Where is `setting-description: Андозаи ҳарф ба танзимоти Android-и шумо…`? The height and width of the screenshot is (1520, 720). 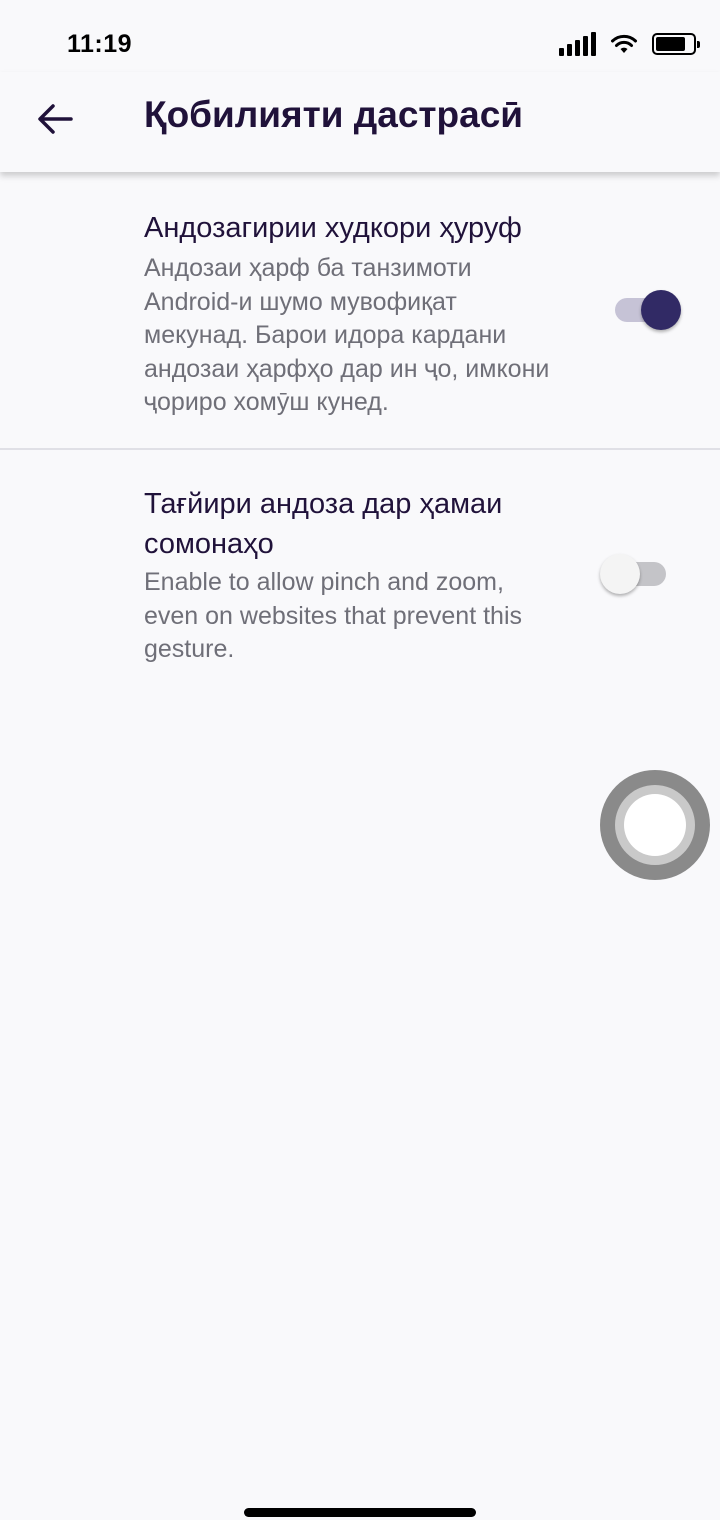 setting-description: Андозаи ҳарф ба танзимоти Android-и шумо… is located at coordinates (347, 335).